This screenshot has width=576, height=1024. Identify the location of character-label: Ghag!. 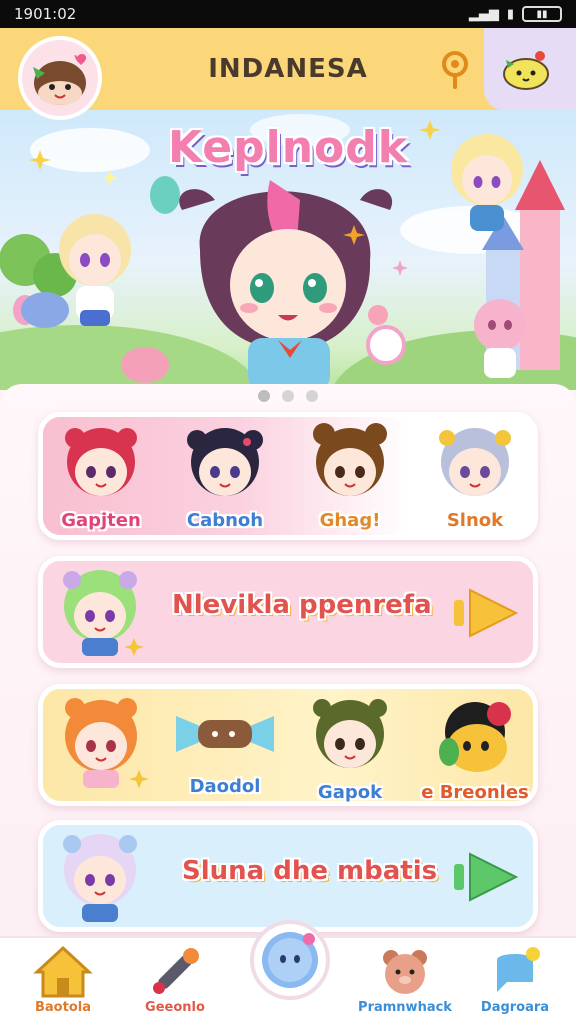
(350, 520).